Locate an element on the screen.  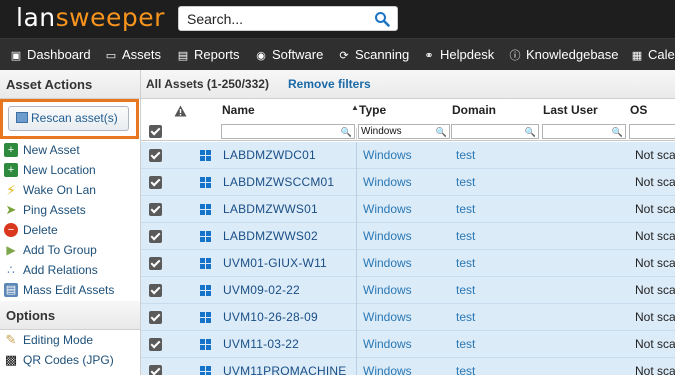
options-list: ✎ Editing Mode ▩ QR Codes (JPG) is located at coordinates (70, 350).